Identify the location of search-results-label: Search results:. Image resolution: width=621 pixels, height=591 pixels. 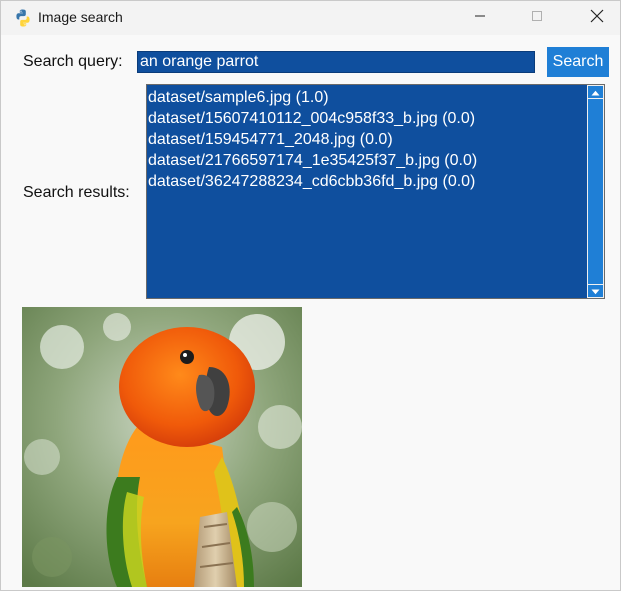
(76, 192).